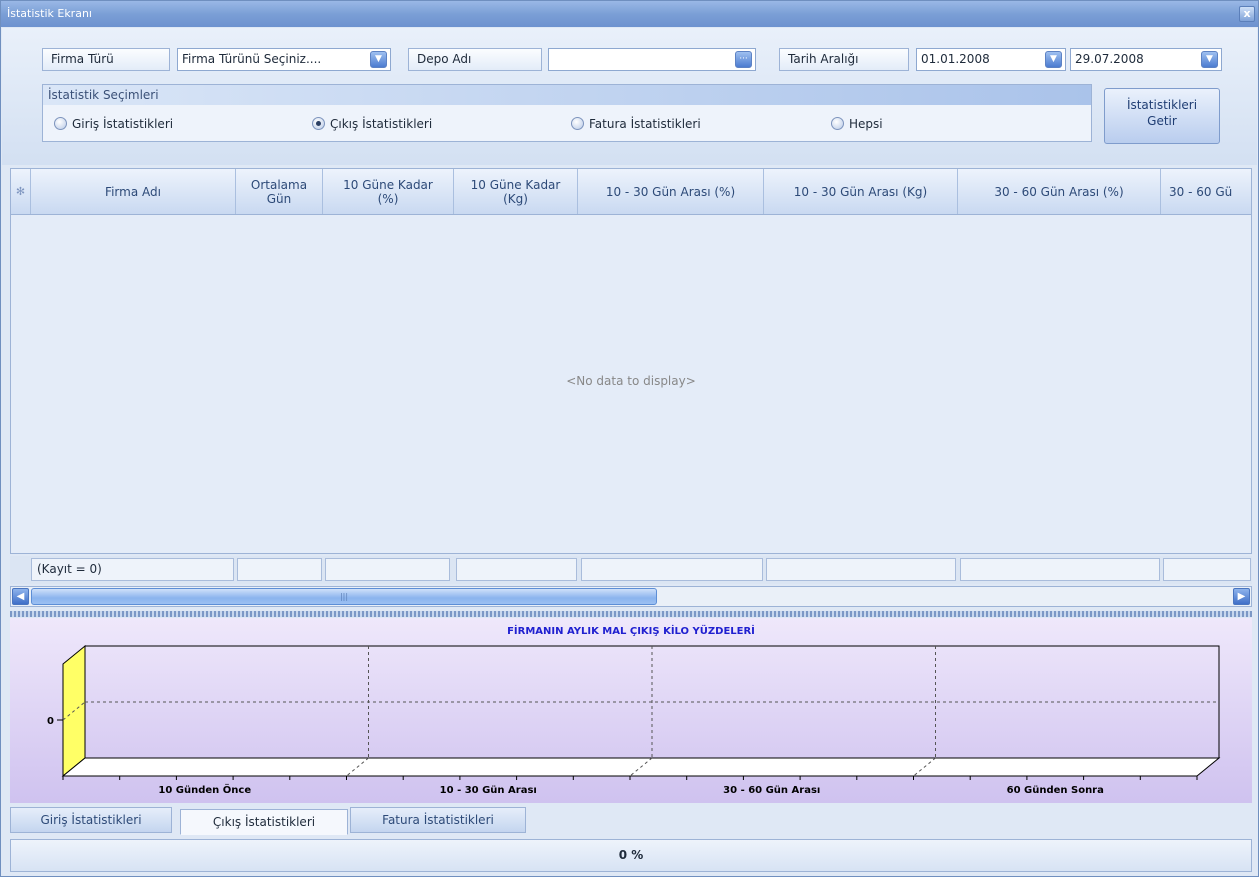 The height and width of the screenshot is (877, 1259). Describe the element at coordinates (631, 614) in the screenshot. I see `splitter` at that location.